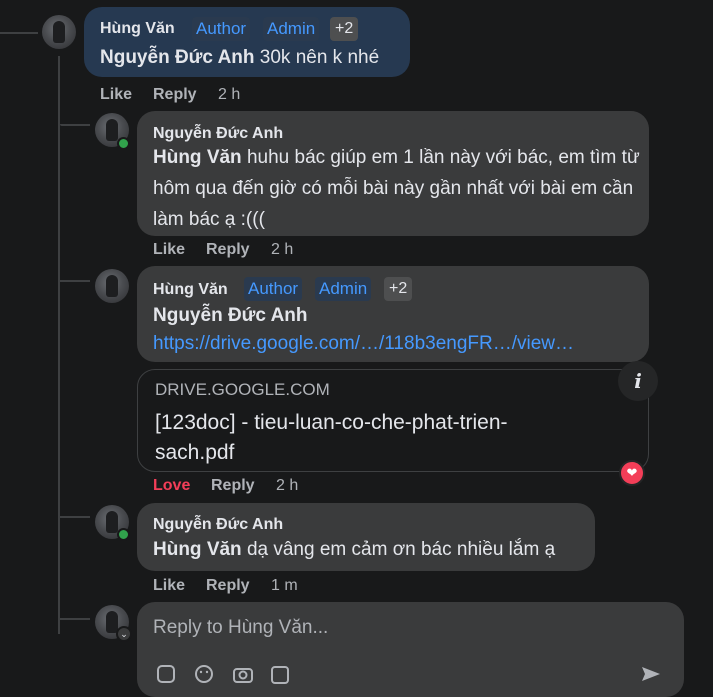  Describe the element at coordinates (242, 389) in the screenshot. I see `preview-domain: DRIVE.GOOGLE.COM` at that location.